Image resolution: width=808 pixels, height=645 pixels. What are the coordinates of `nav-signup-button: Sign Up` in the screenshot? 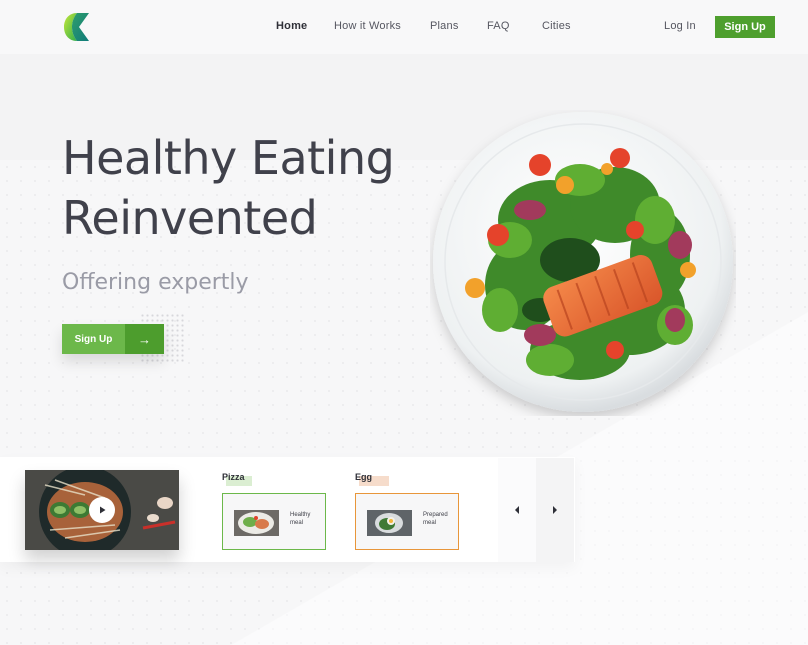 It's located at (745, 27).